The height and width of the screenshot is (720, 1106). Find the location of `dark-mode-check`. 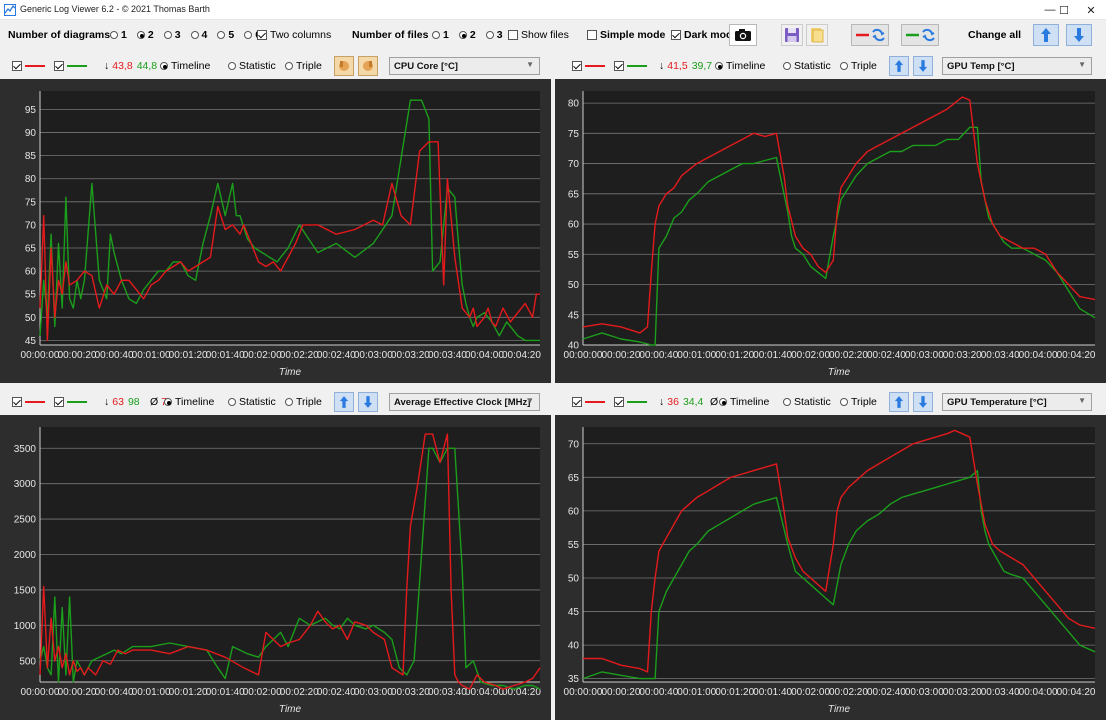

dark-mode-check is located at coordinates (676, 35).